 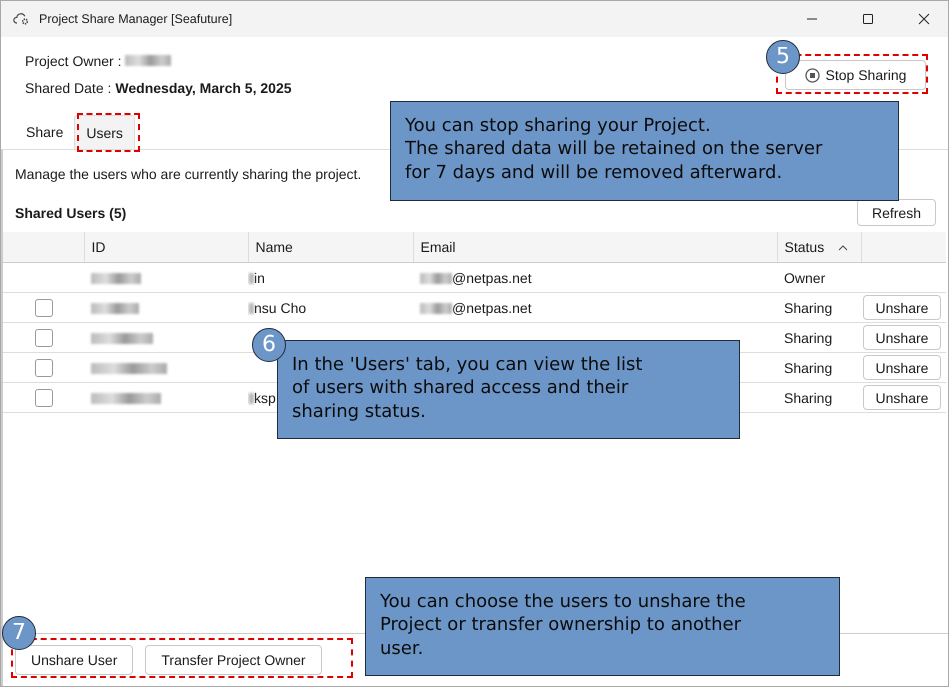 What do you see at coordinates (438, 247) in the screenshot?
I see `column-header: Email` at bounding box center [438, 247].